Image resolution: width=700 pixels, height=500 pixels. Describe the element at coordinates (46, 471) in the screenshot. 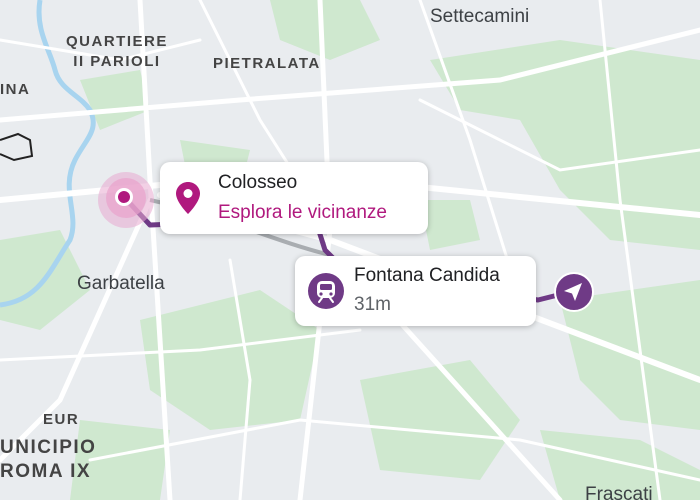

I see `place-label-line: ROMA IX` at that location.